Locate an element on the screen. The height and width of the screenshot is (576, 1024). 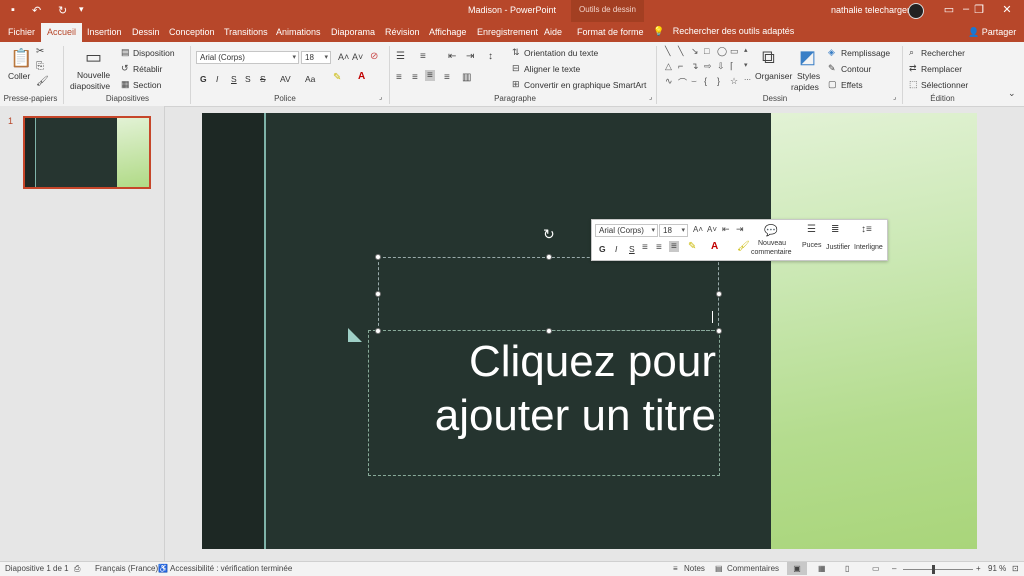
format-painter-icon: 🖌 is located at coordinates (42, 81).